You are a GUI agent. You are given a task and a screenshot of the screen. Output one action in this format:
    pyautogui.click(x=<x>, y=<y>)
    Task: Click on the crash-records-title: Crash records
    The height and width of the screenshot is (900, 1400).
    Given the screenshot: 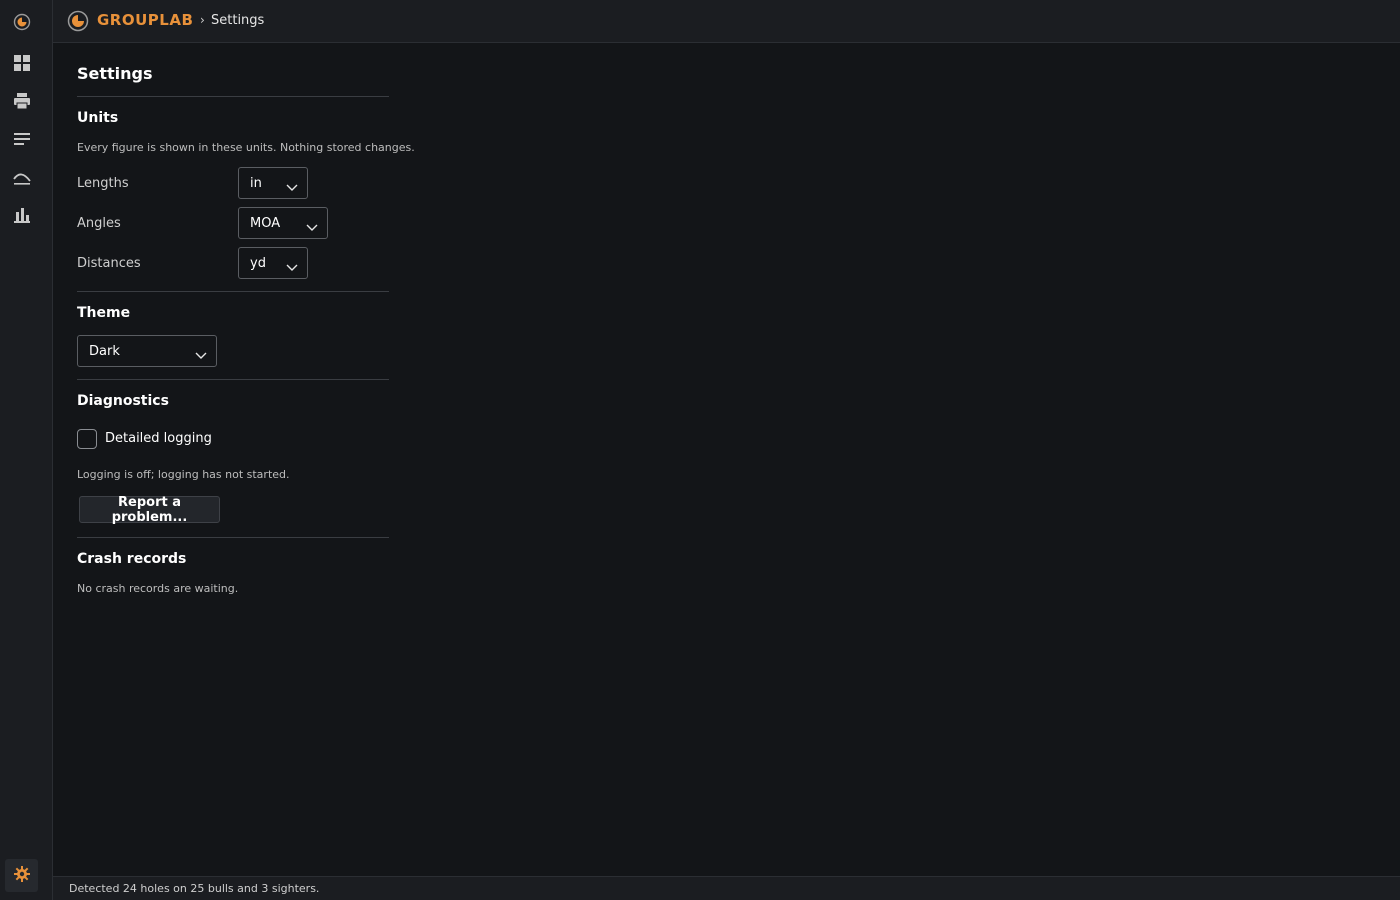 What is the action you would take?
    pyautogui.click(x=132, y=559)
    